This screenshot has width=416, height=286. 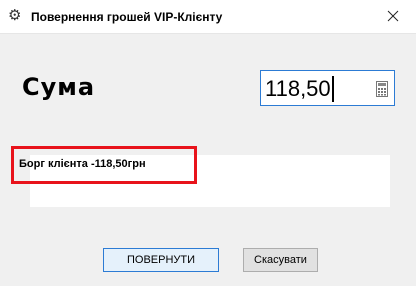 What do you see at coordinates (280, 260) in the screenshot?
I see `cancel-button: Скасувати` at bounding box center [280, 260].